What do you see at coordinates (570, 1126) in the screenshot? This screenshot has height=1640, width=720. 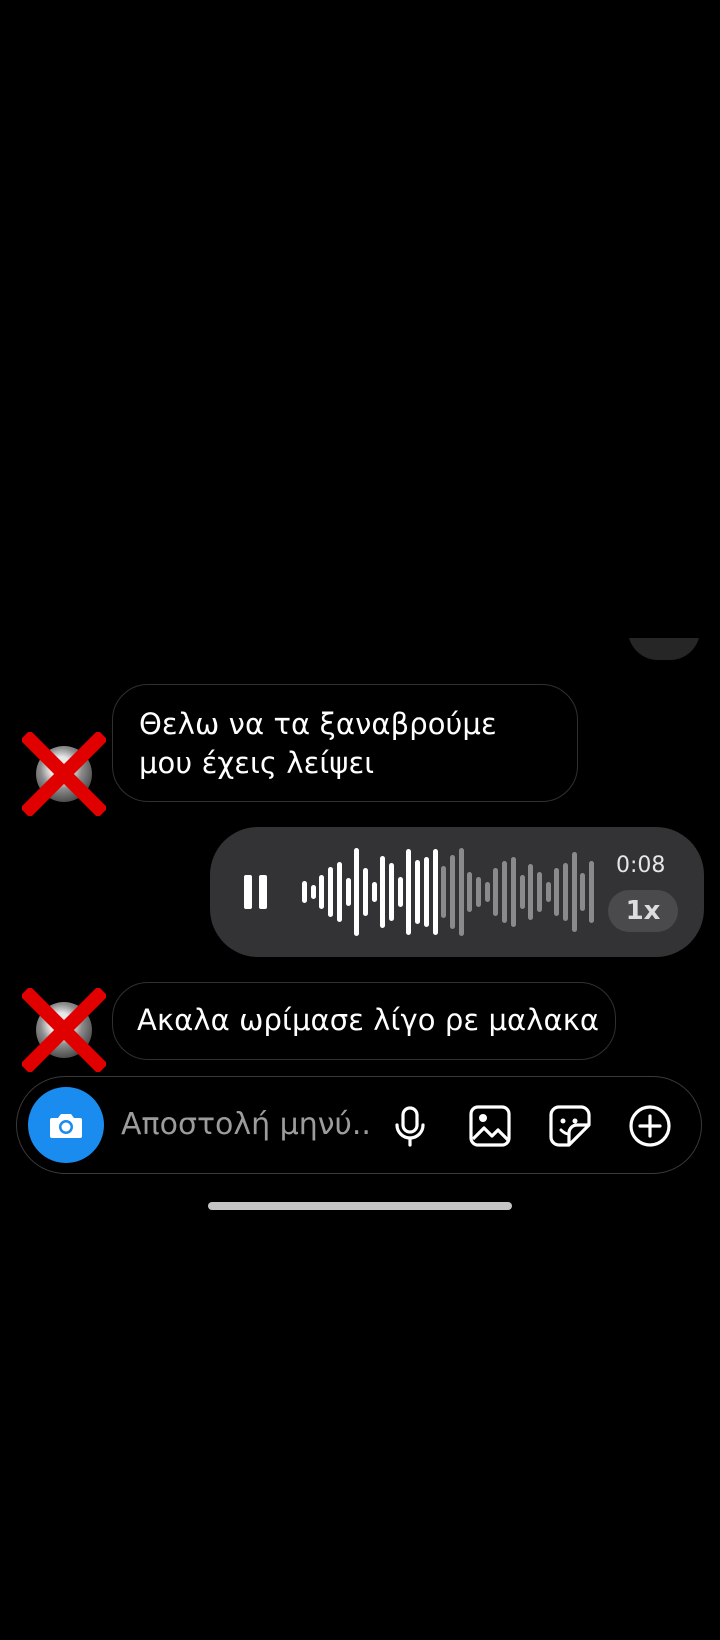 I see `sticker-icon` at bounding box center [570, 1126].